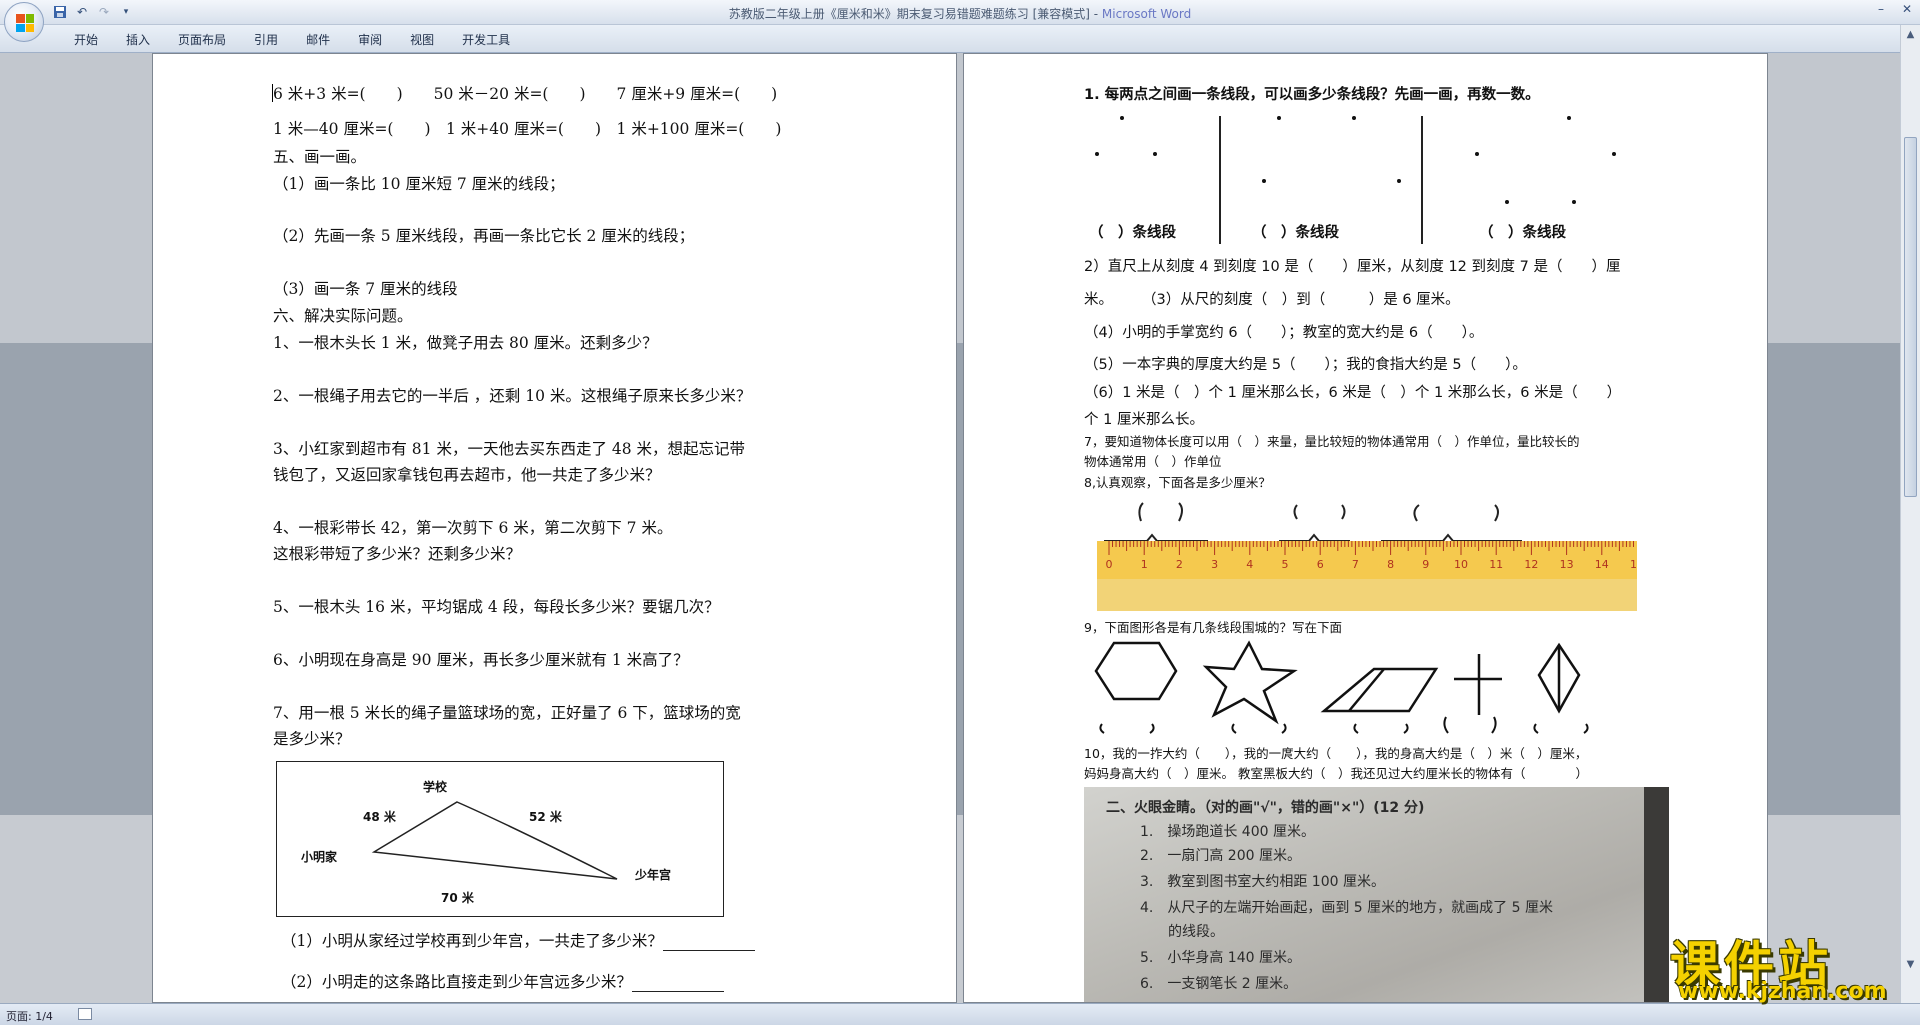  I want to click on route-triangle, so click(494, 840).